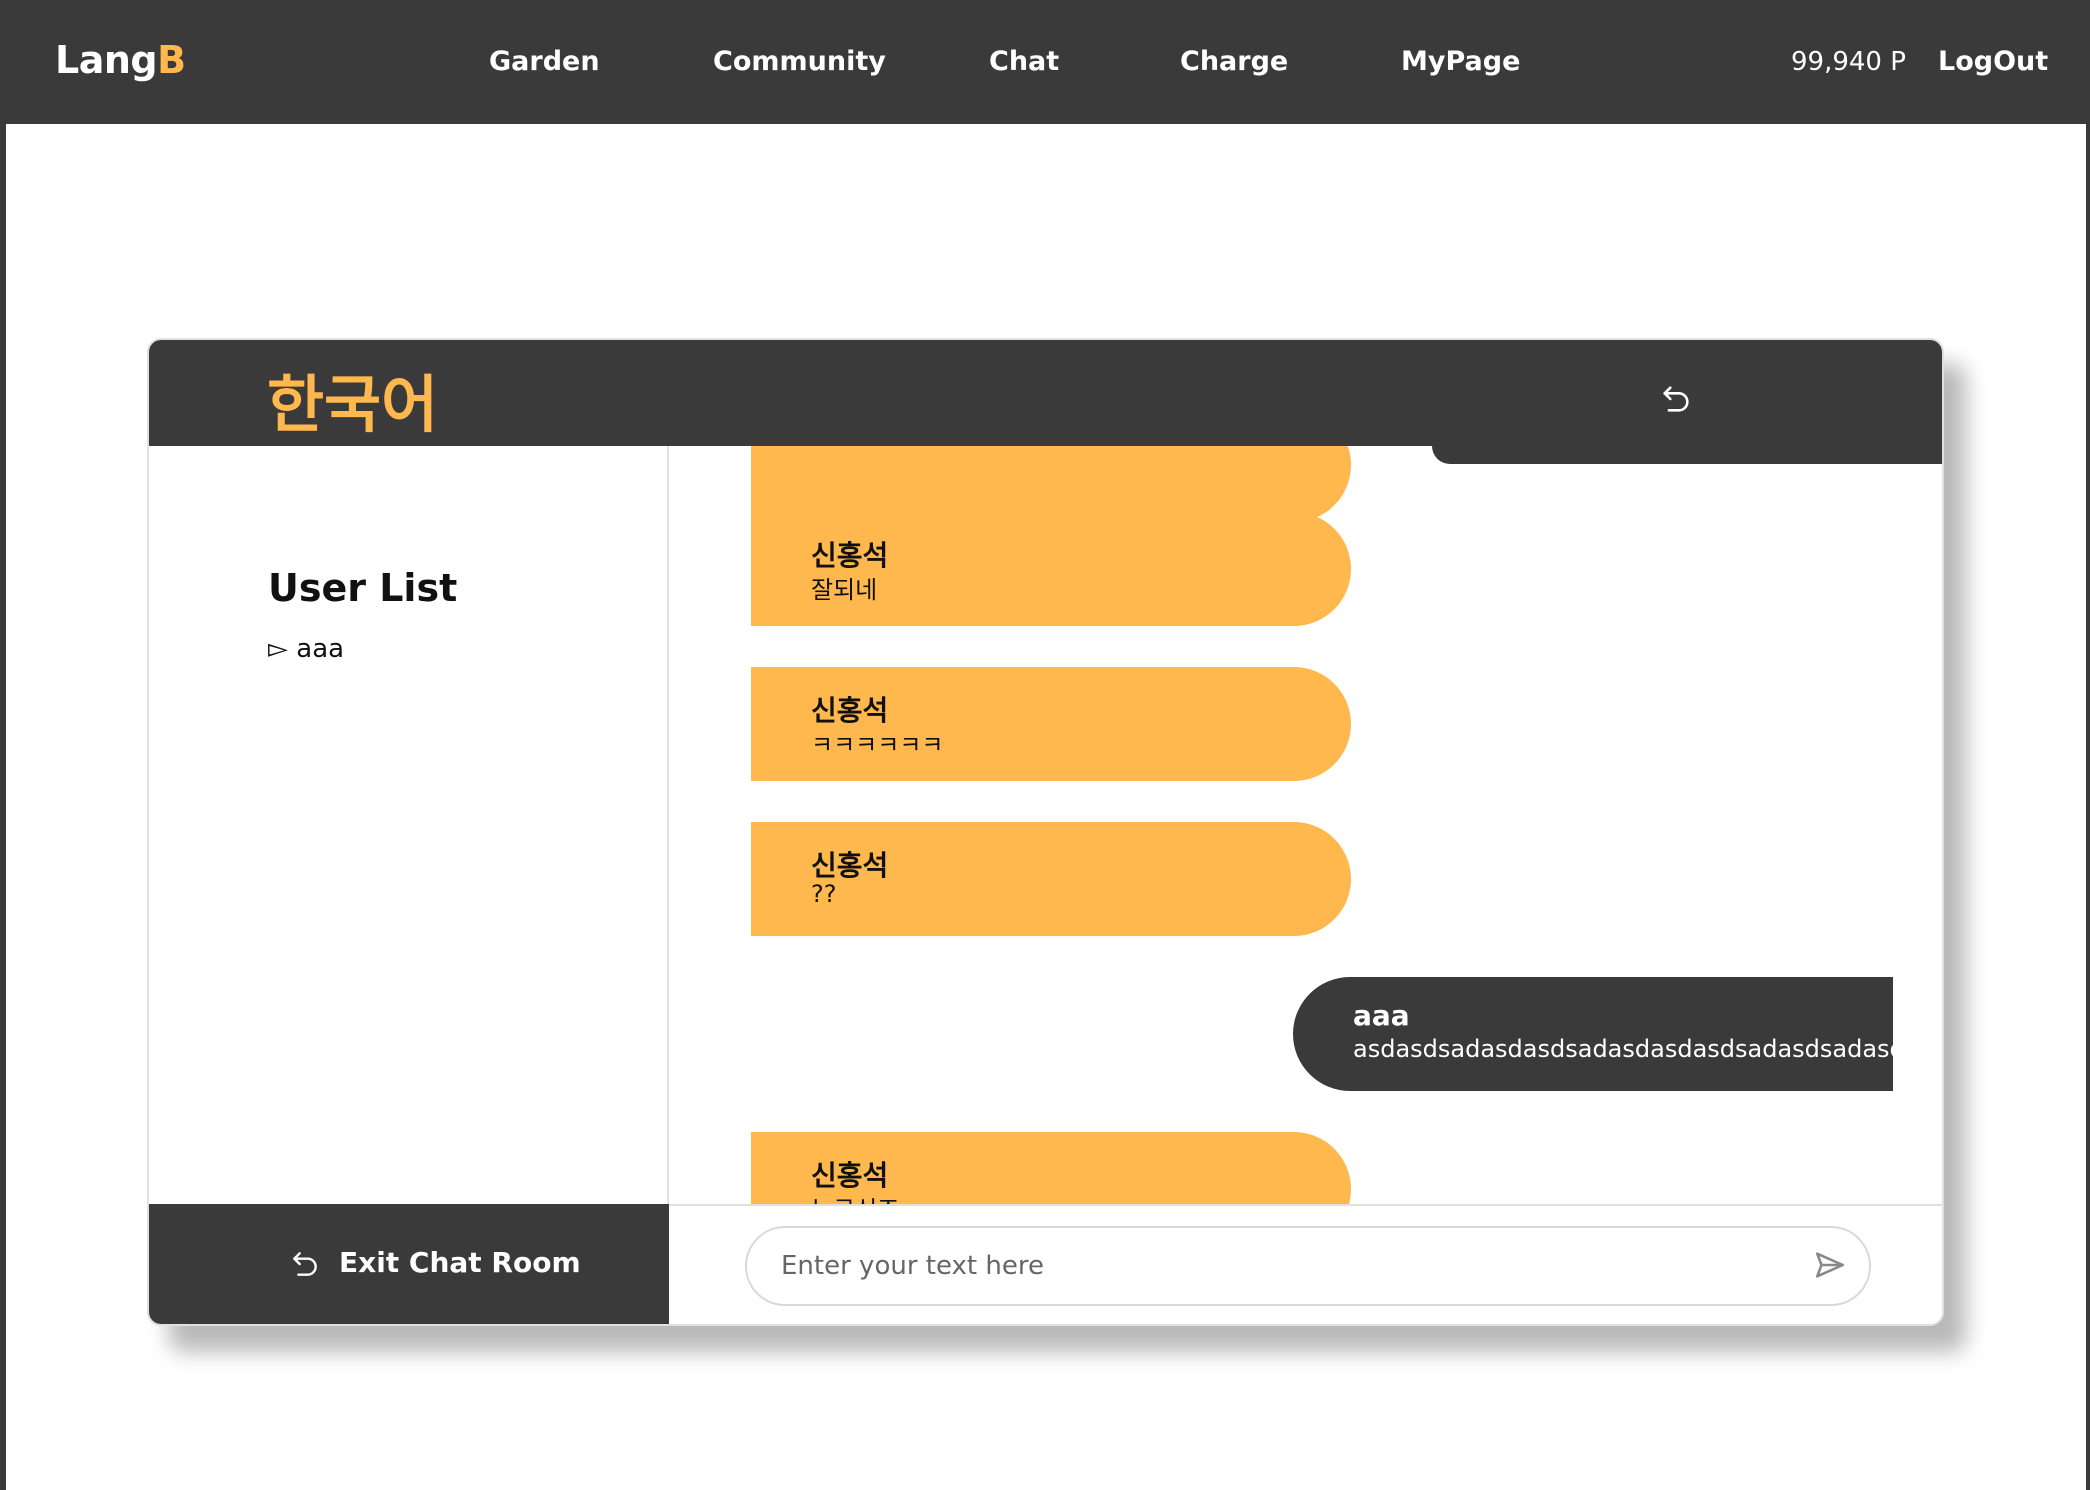 Image resolution: width=2090 pixels, height=1490 pixels. What do you see at coordinates (1045, 393) in the screenshot?
I see `chat-header: 한국어` at bounding box center [1045, 393].